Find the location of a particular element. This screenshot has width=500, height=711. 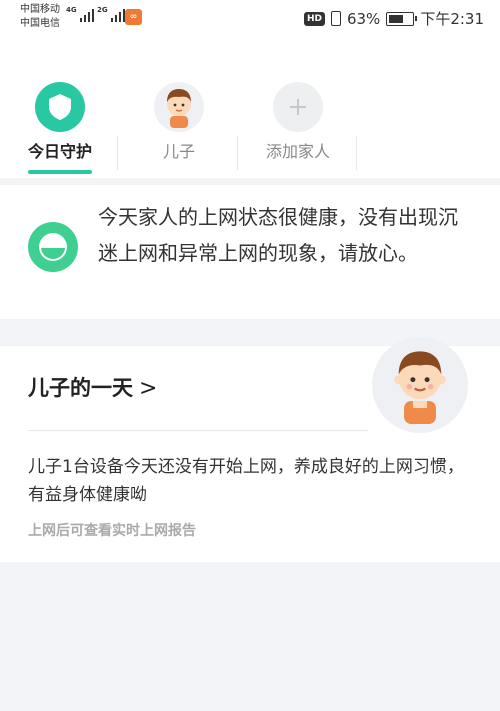

app-notification-icon: ∞ is located at coordinates (133, 17).